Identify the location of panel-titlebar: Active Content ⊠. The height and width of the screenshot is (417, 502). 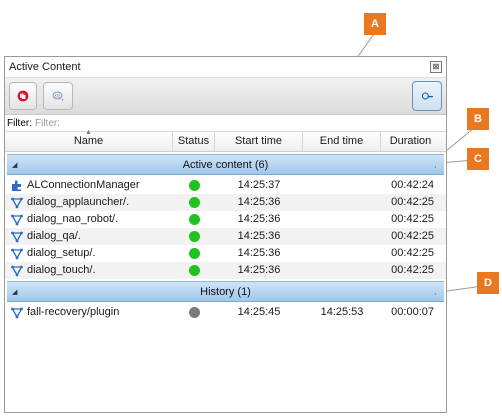
(225, 67).